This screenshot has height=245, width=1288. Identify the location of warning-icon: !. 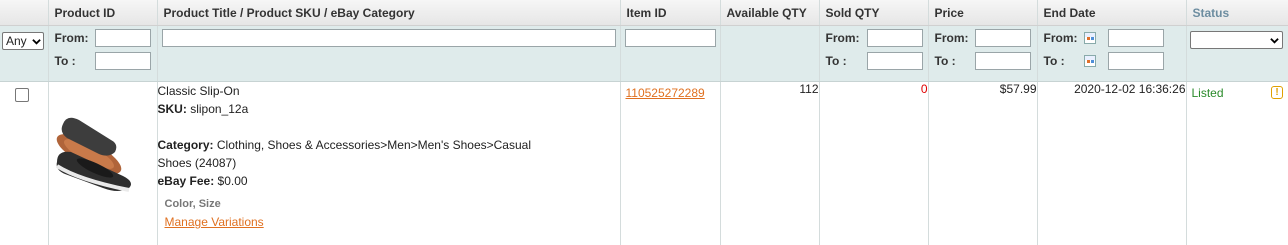
(1277, 92).